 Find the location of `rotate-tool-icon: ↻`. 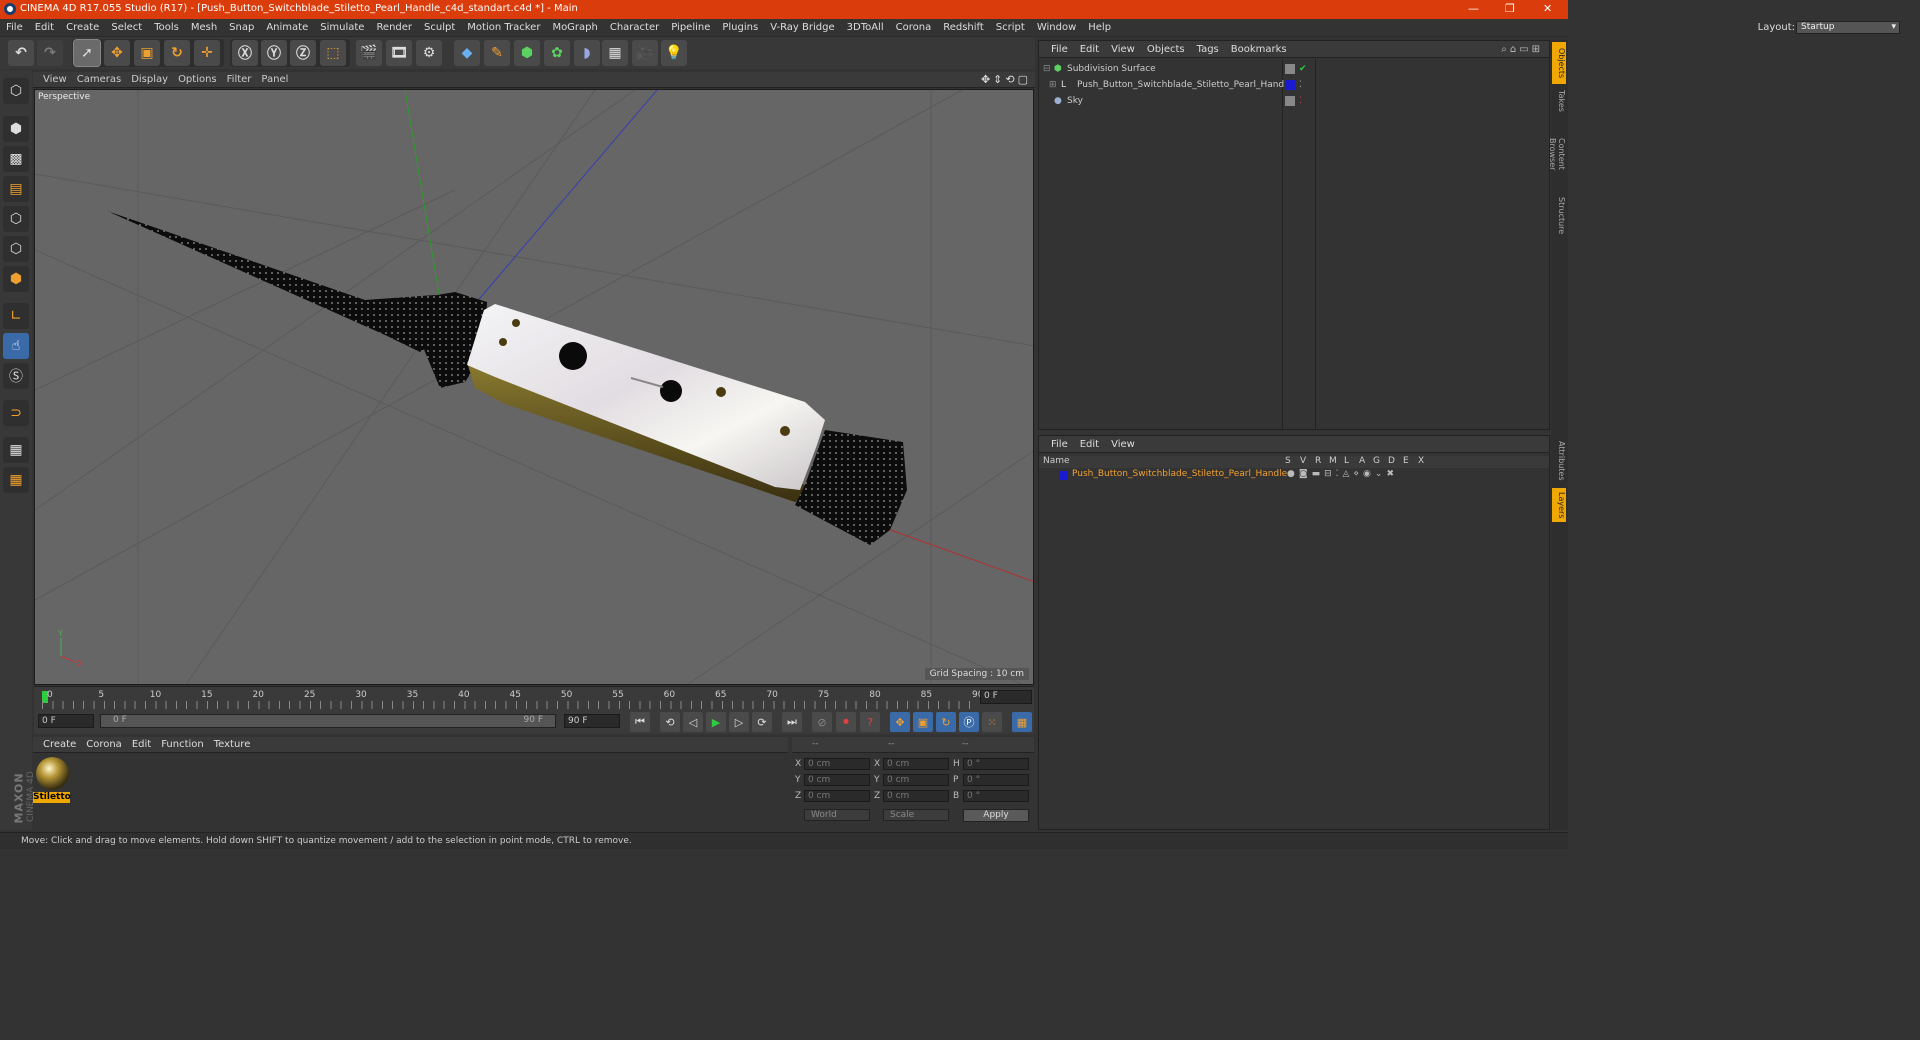

rotate-tool-icon: ↻ is located at coordinates (177, 53).